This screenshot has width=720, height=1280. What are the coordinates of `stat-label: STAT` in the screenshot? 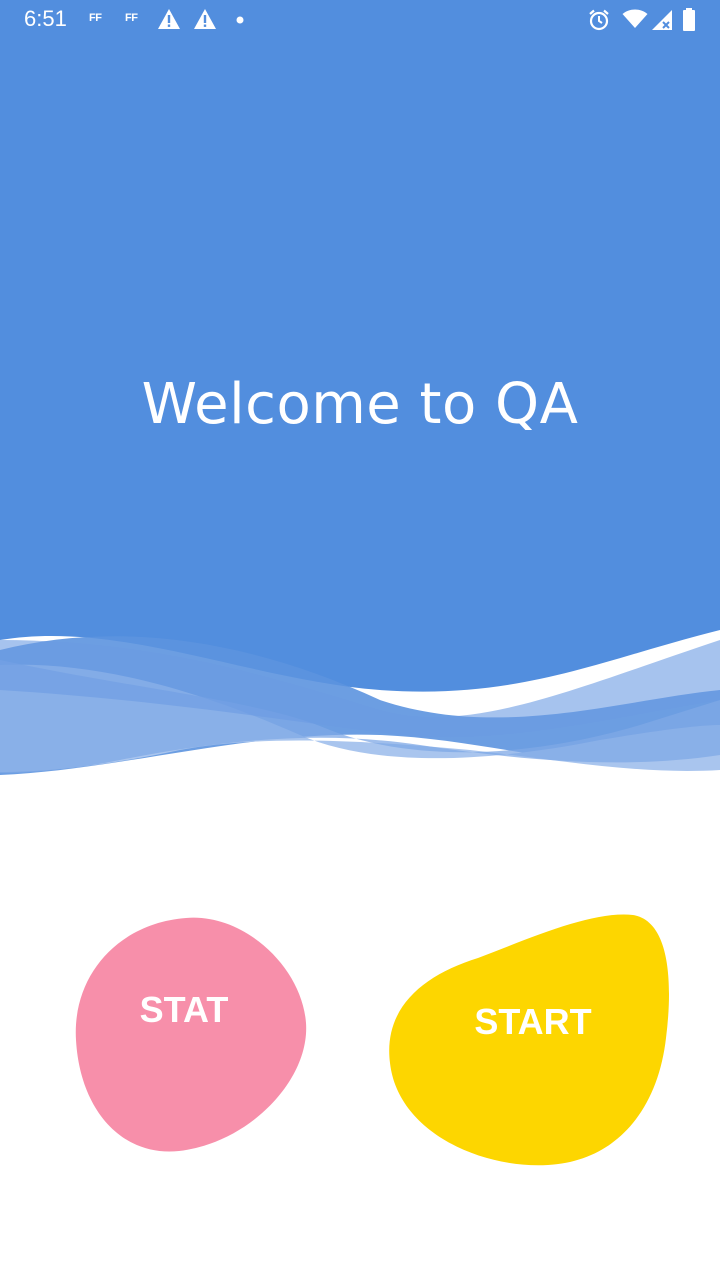 It's located at (184, 1009).